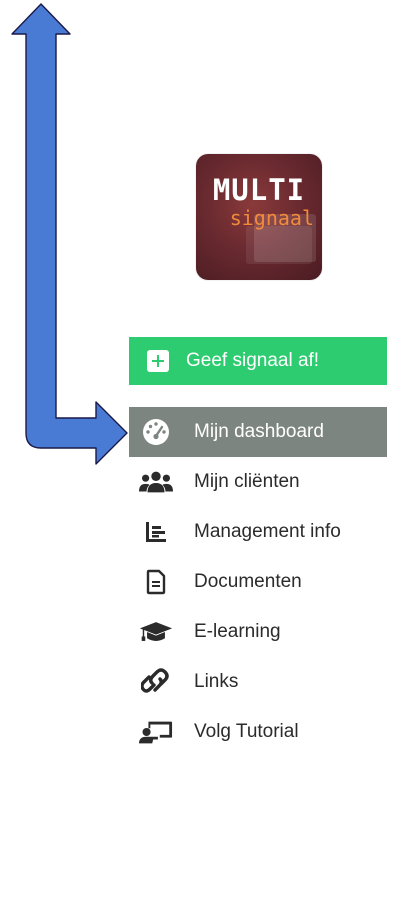  What do you see at coordinates (247, 481) in the screenshot?
I see `sidebar-item-label: Mijn cliënten` at bounding box center [247, 481].